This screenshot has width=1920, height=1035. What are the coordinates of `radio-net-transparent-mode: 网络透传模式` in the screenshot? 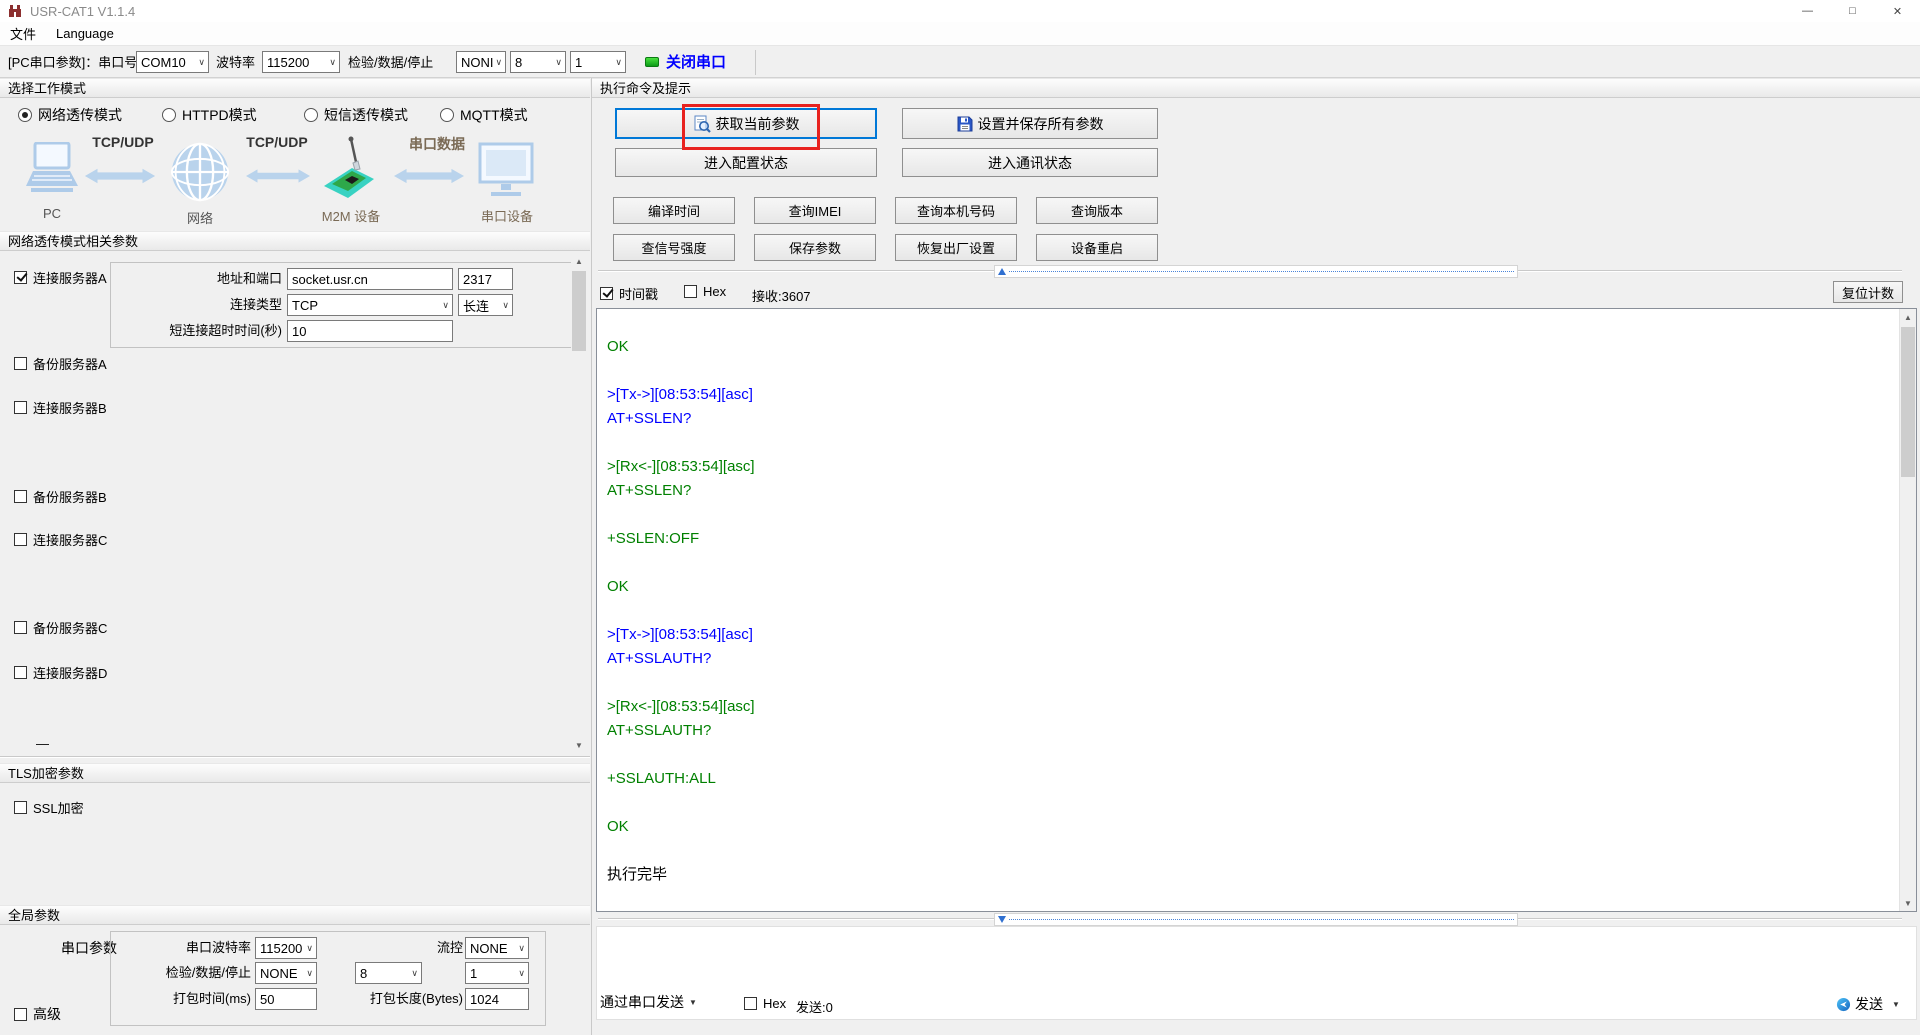 It's located at (70, 115).